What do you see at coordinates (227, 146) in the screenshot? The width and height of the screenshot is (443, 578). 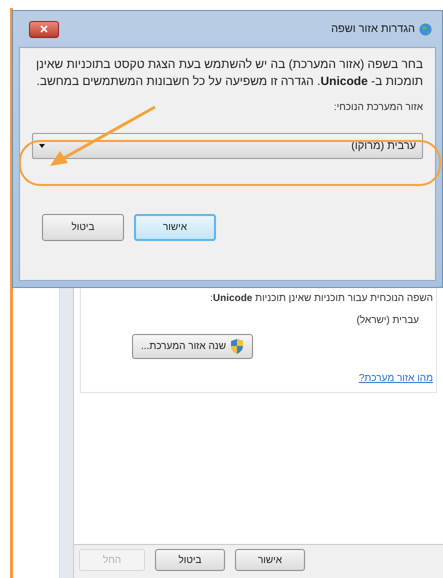 I see `locale-dropdown: ערבית (מרוקו)` at bounding box center [227, 146].